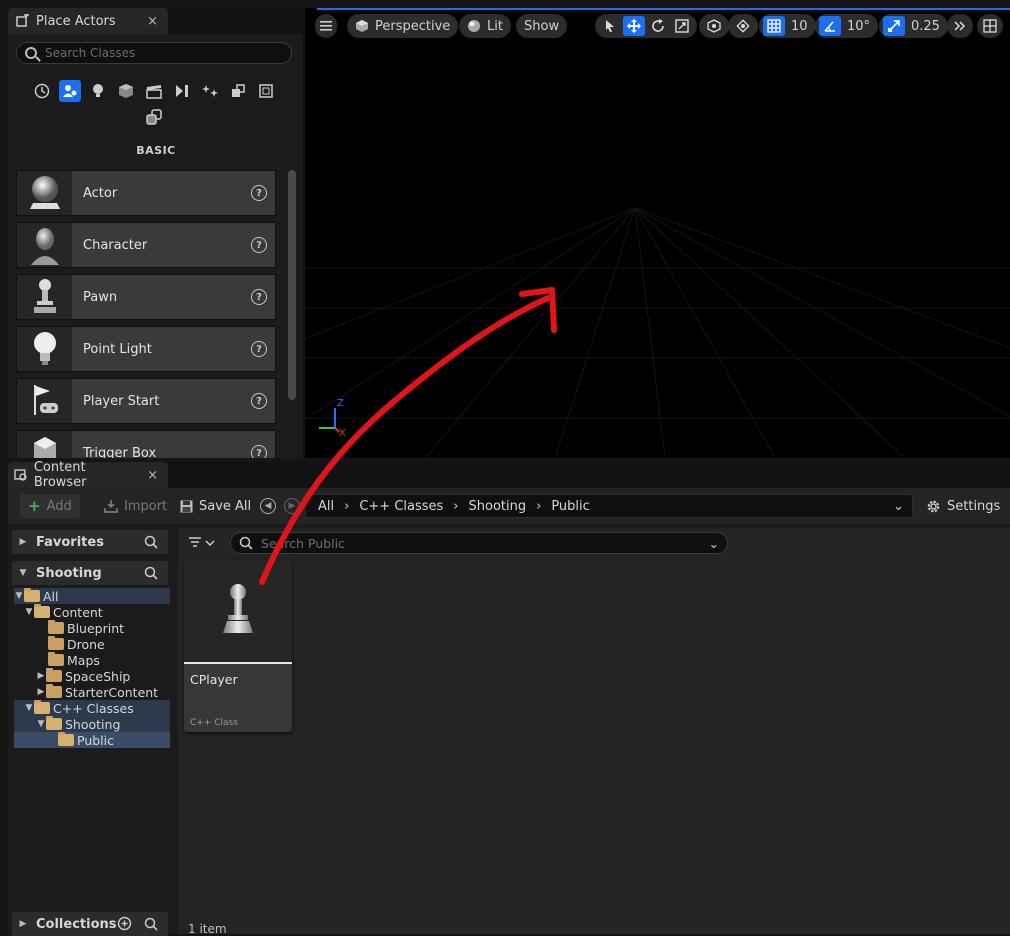 The width and height of the screenshot is (1010, 936). Describe the element at coordinates (117, 349) in the screenshot. I see `actor-item-label: Point Light` at that location.